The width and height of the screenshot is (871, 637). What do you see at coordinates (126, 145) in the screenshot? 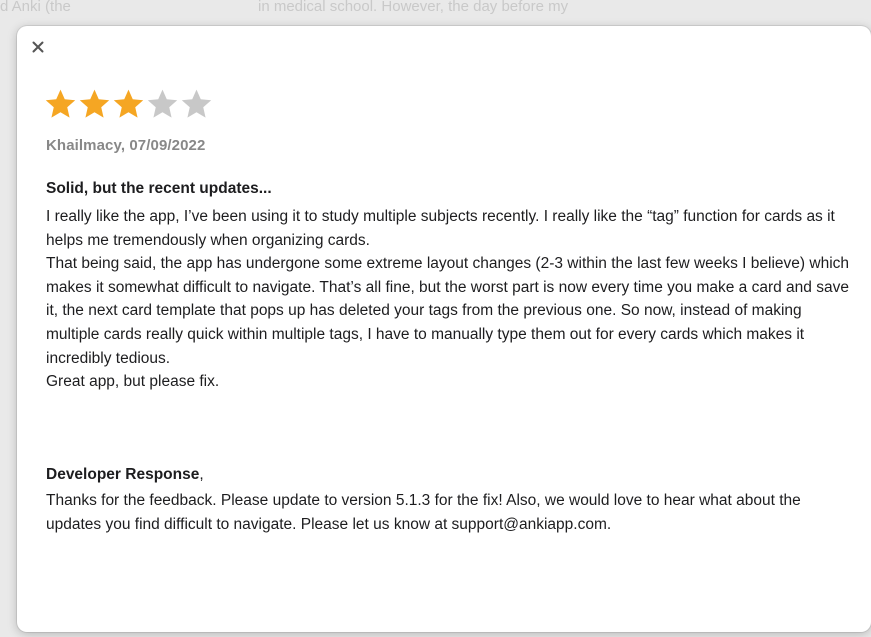
I see `reviewer-name-date: Khailmacy, 07/09/2022` at bounding box center [126, 145].